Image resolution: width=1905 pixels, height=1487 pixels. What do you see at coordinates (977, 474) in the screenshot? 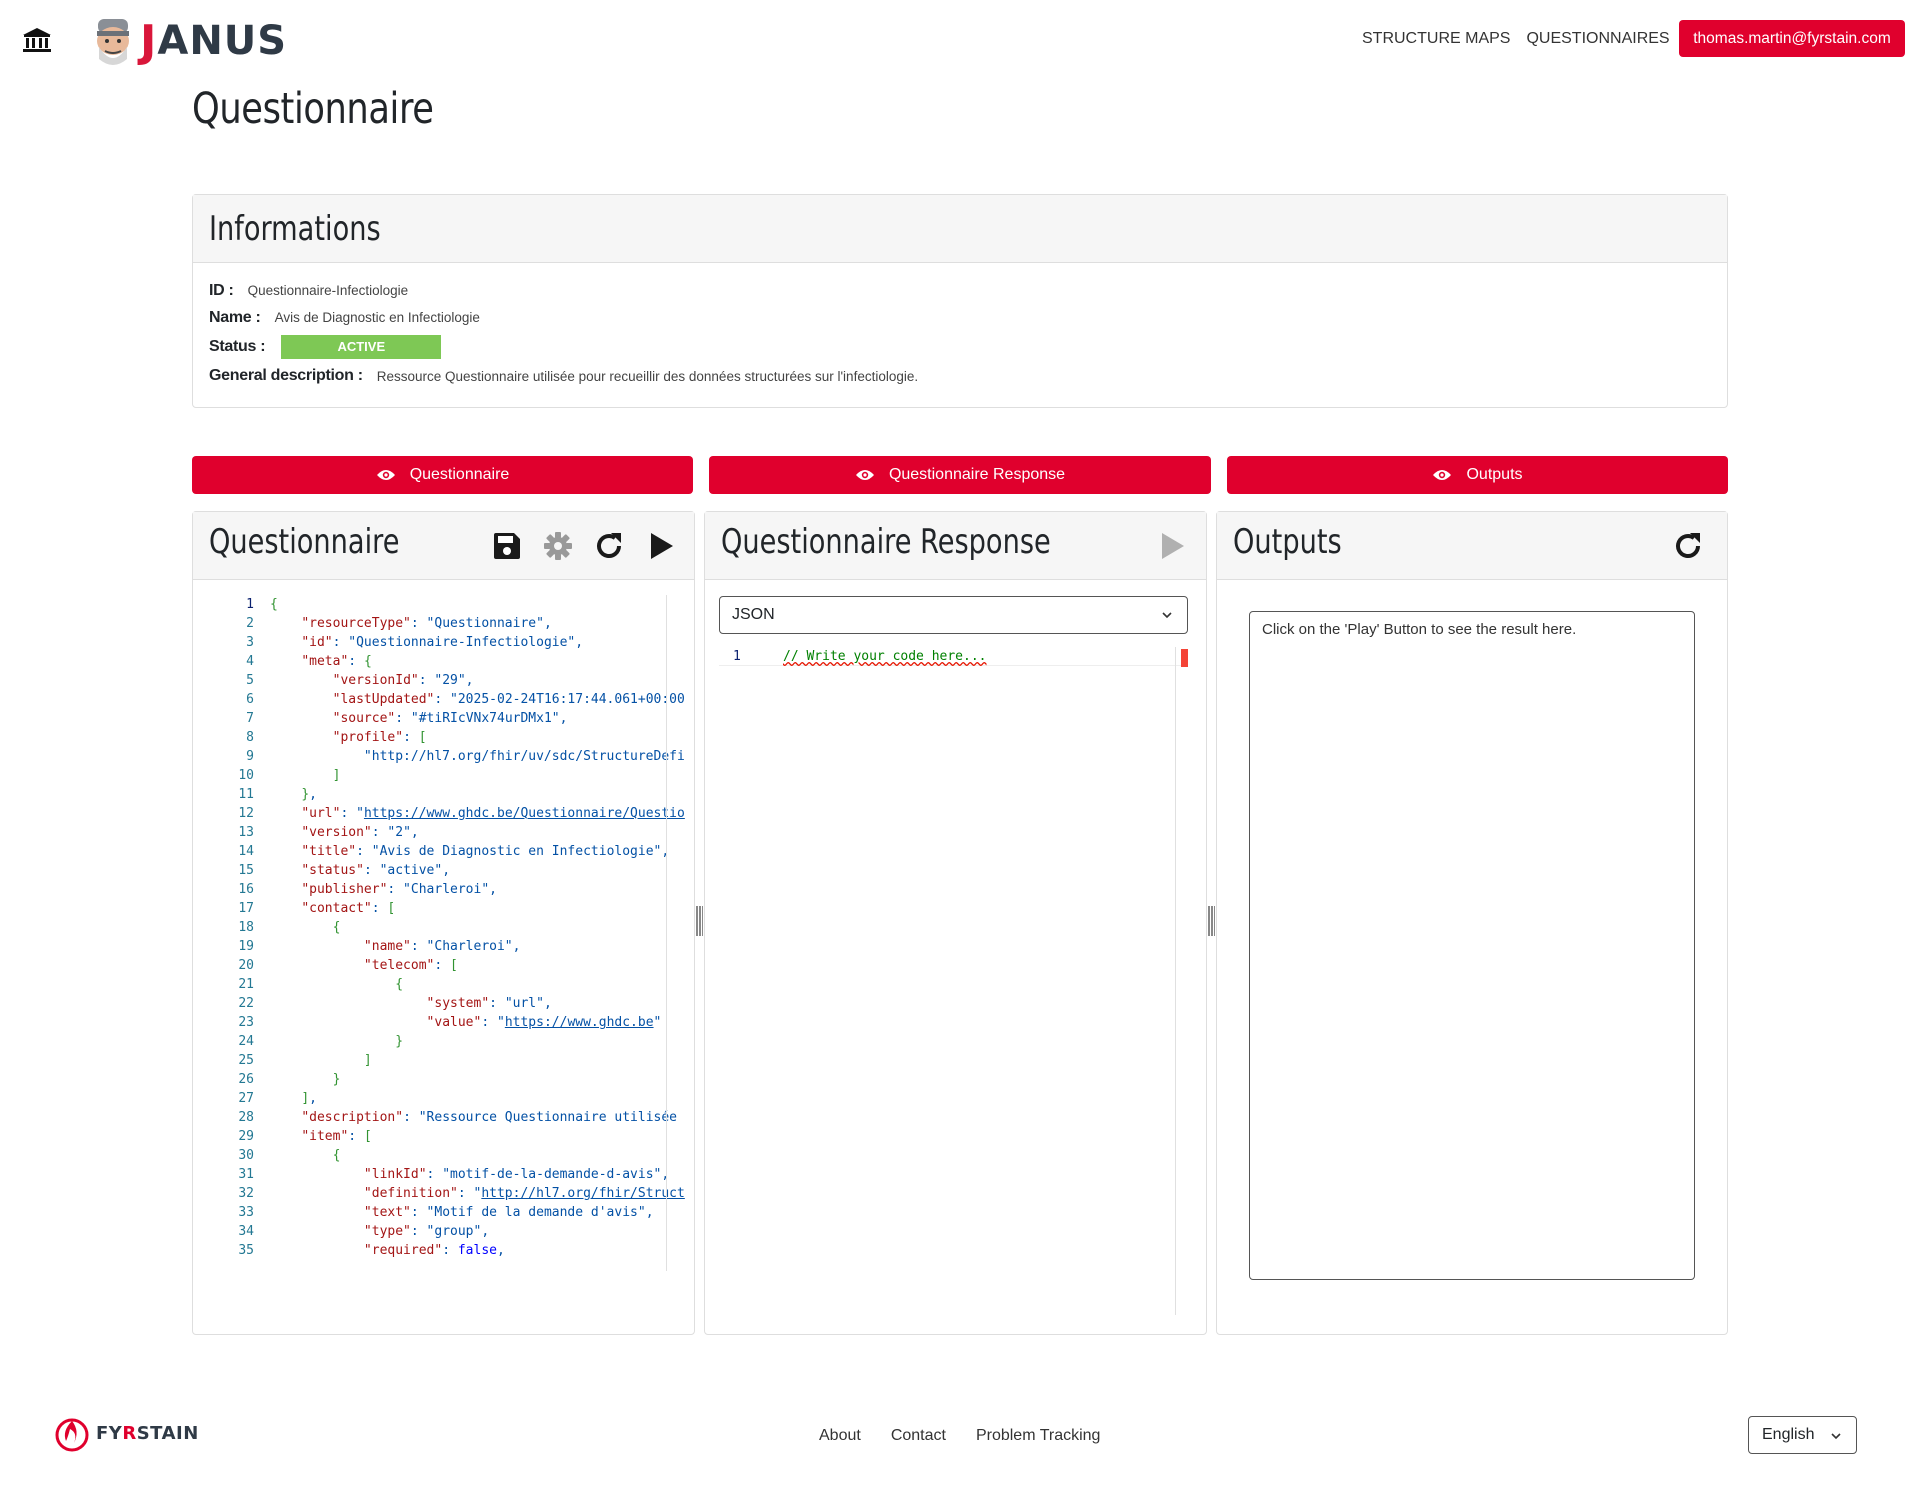
I see `toggle-response-label: Questionnaire Response` at bounding box center [977, 474].